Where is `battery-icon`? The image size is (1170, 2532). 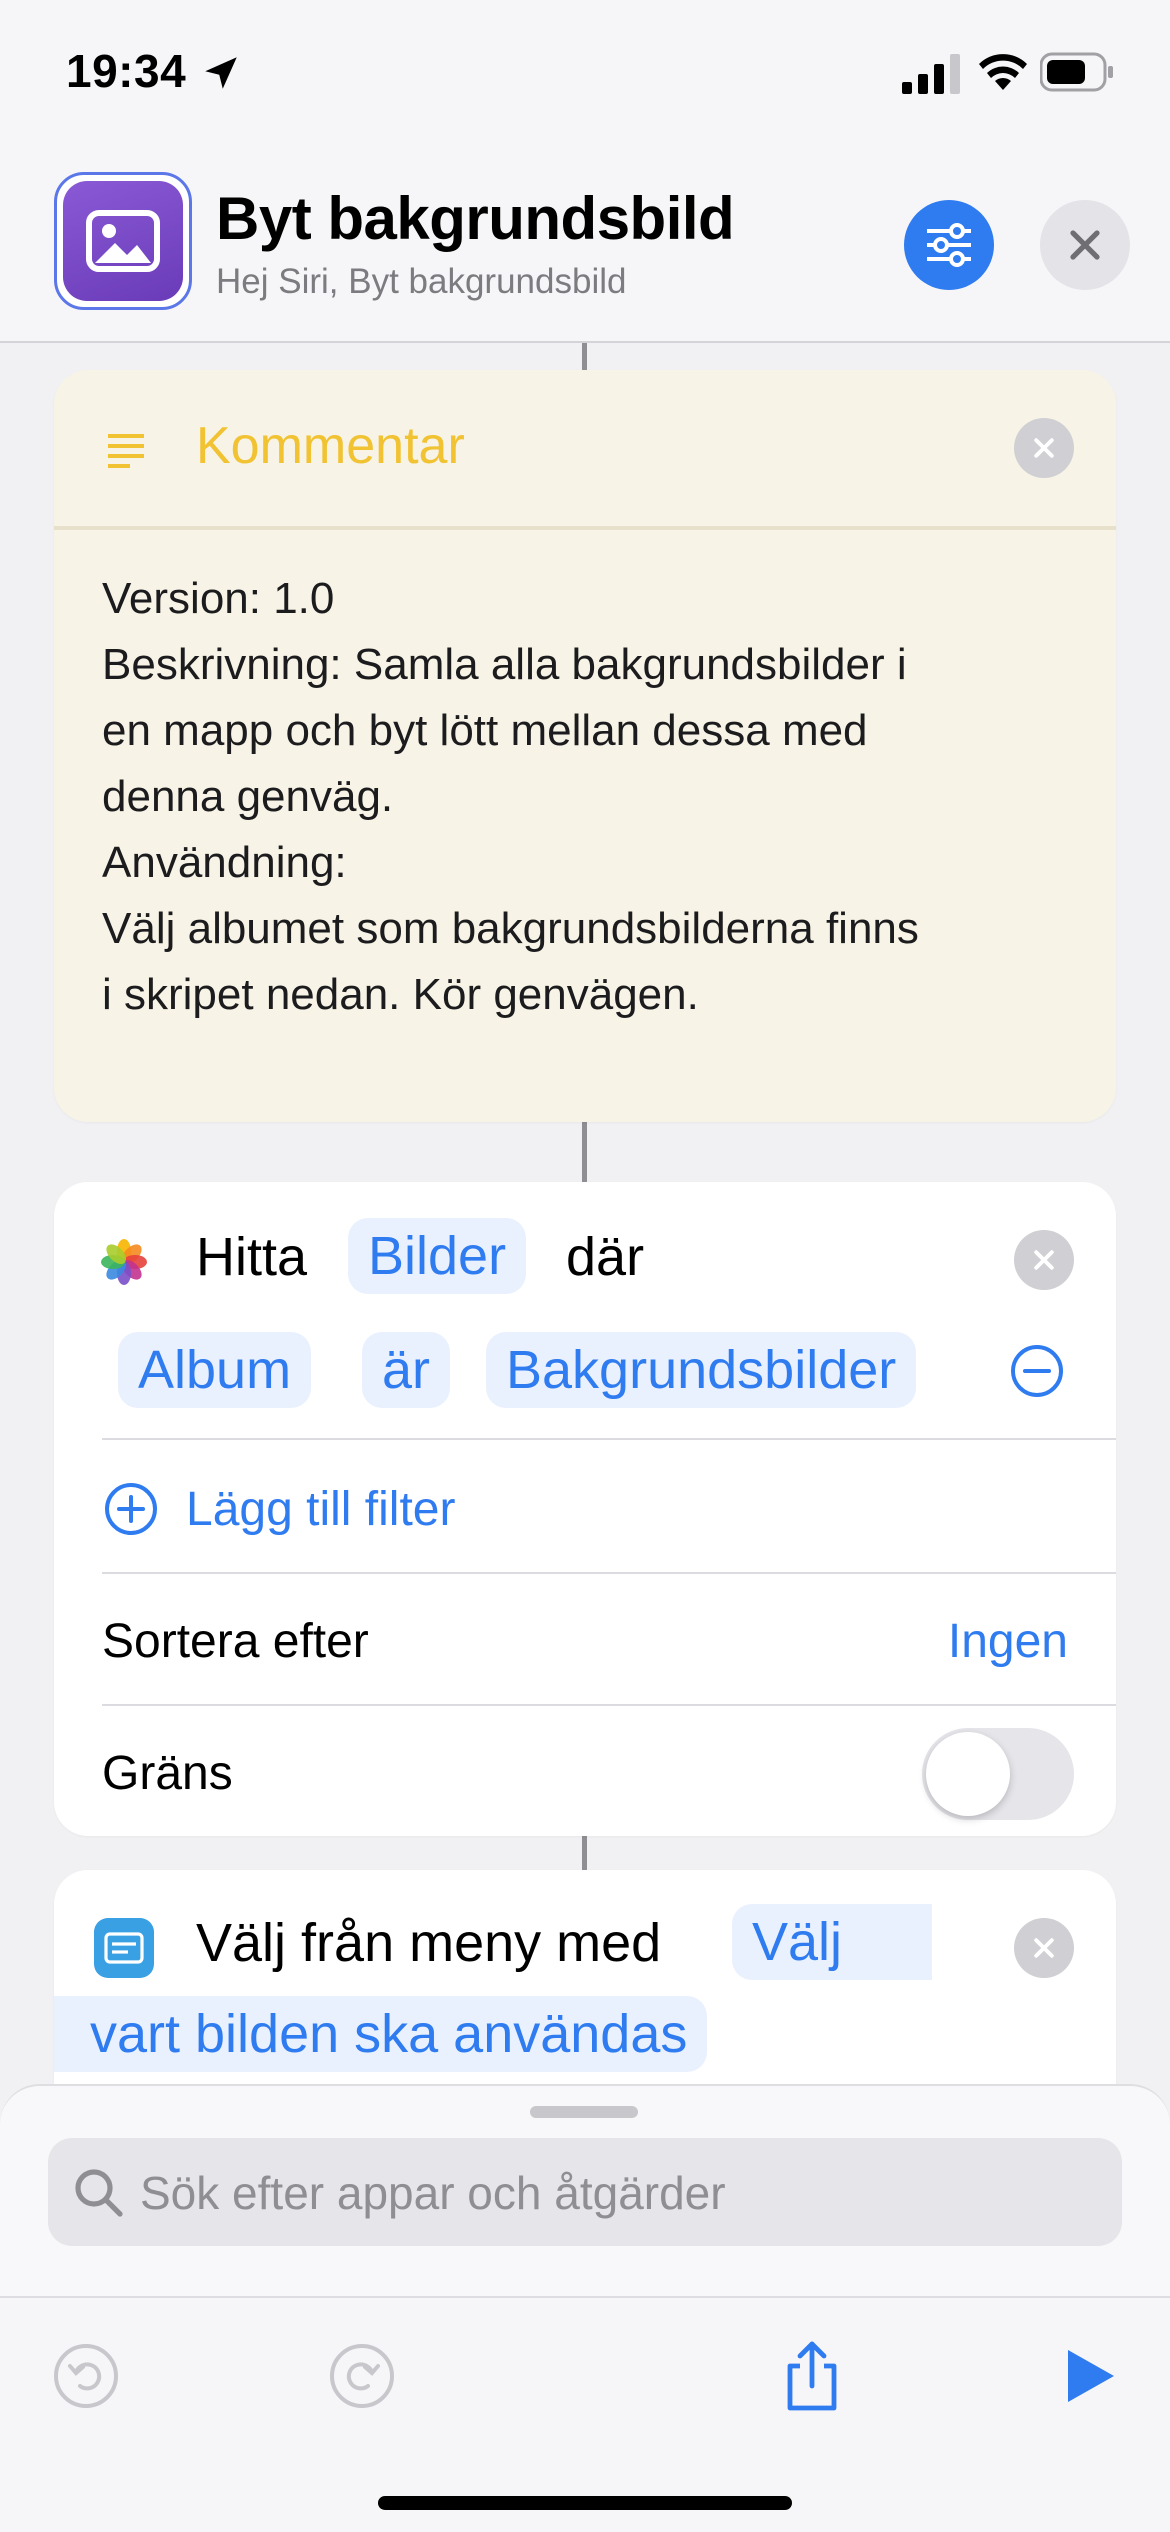
battery-icon is located at coordinates (1076, 72).